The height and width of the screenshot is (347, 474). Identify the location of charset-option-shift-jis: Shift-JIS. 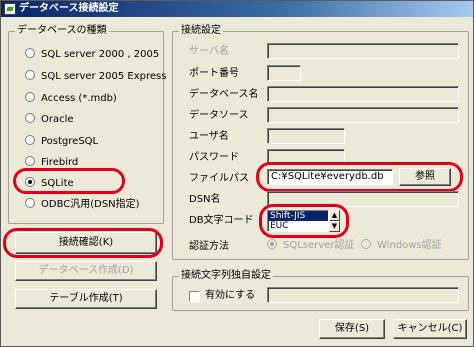
(298, 216).